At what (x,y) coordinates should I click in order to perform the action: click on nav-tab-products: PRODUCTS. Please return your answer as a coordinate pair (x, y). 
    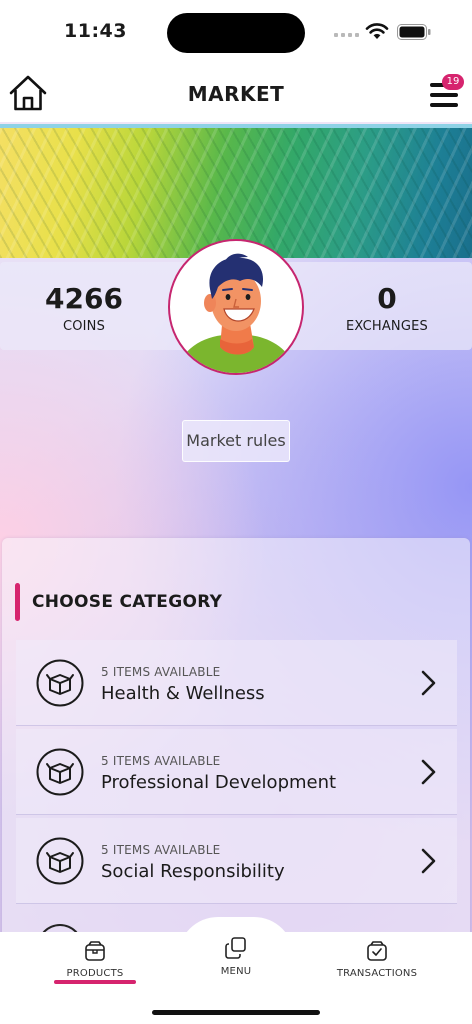
    Looking at the image, I should click on (95, 959).